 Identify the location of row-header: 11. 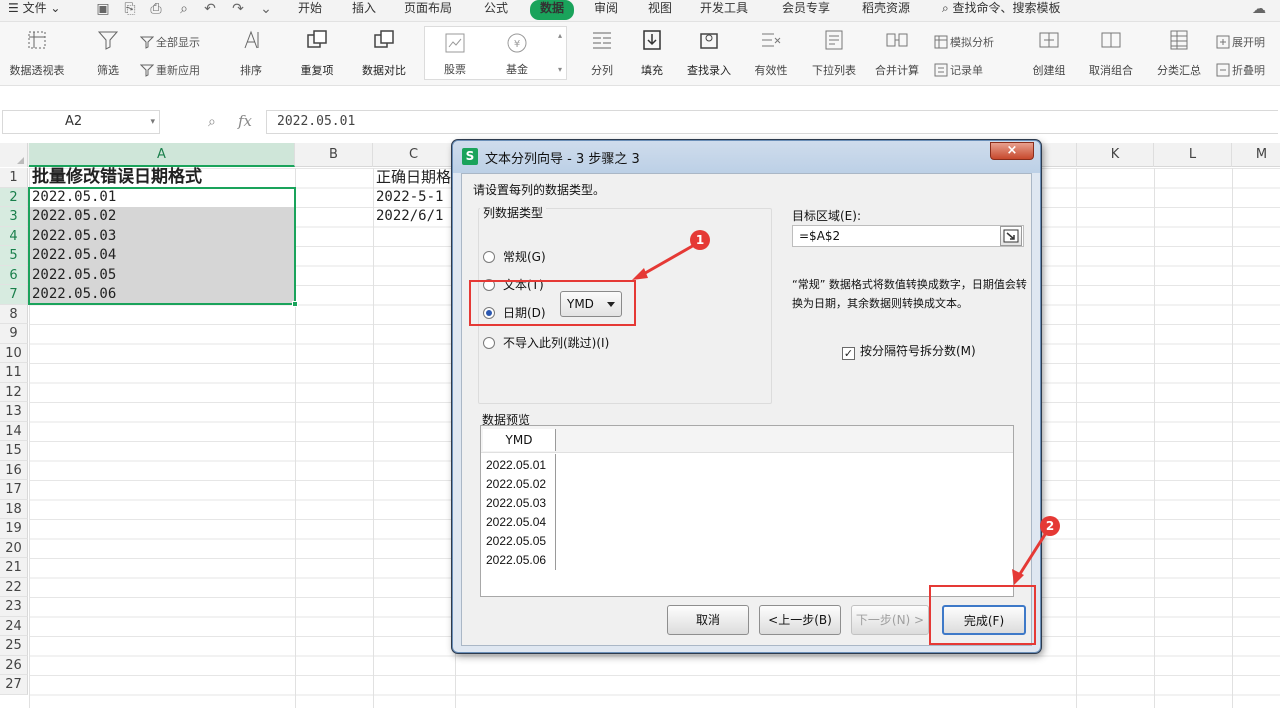
(14, 373).